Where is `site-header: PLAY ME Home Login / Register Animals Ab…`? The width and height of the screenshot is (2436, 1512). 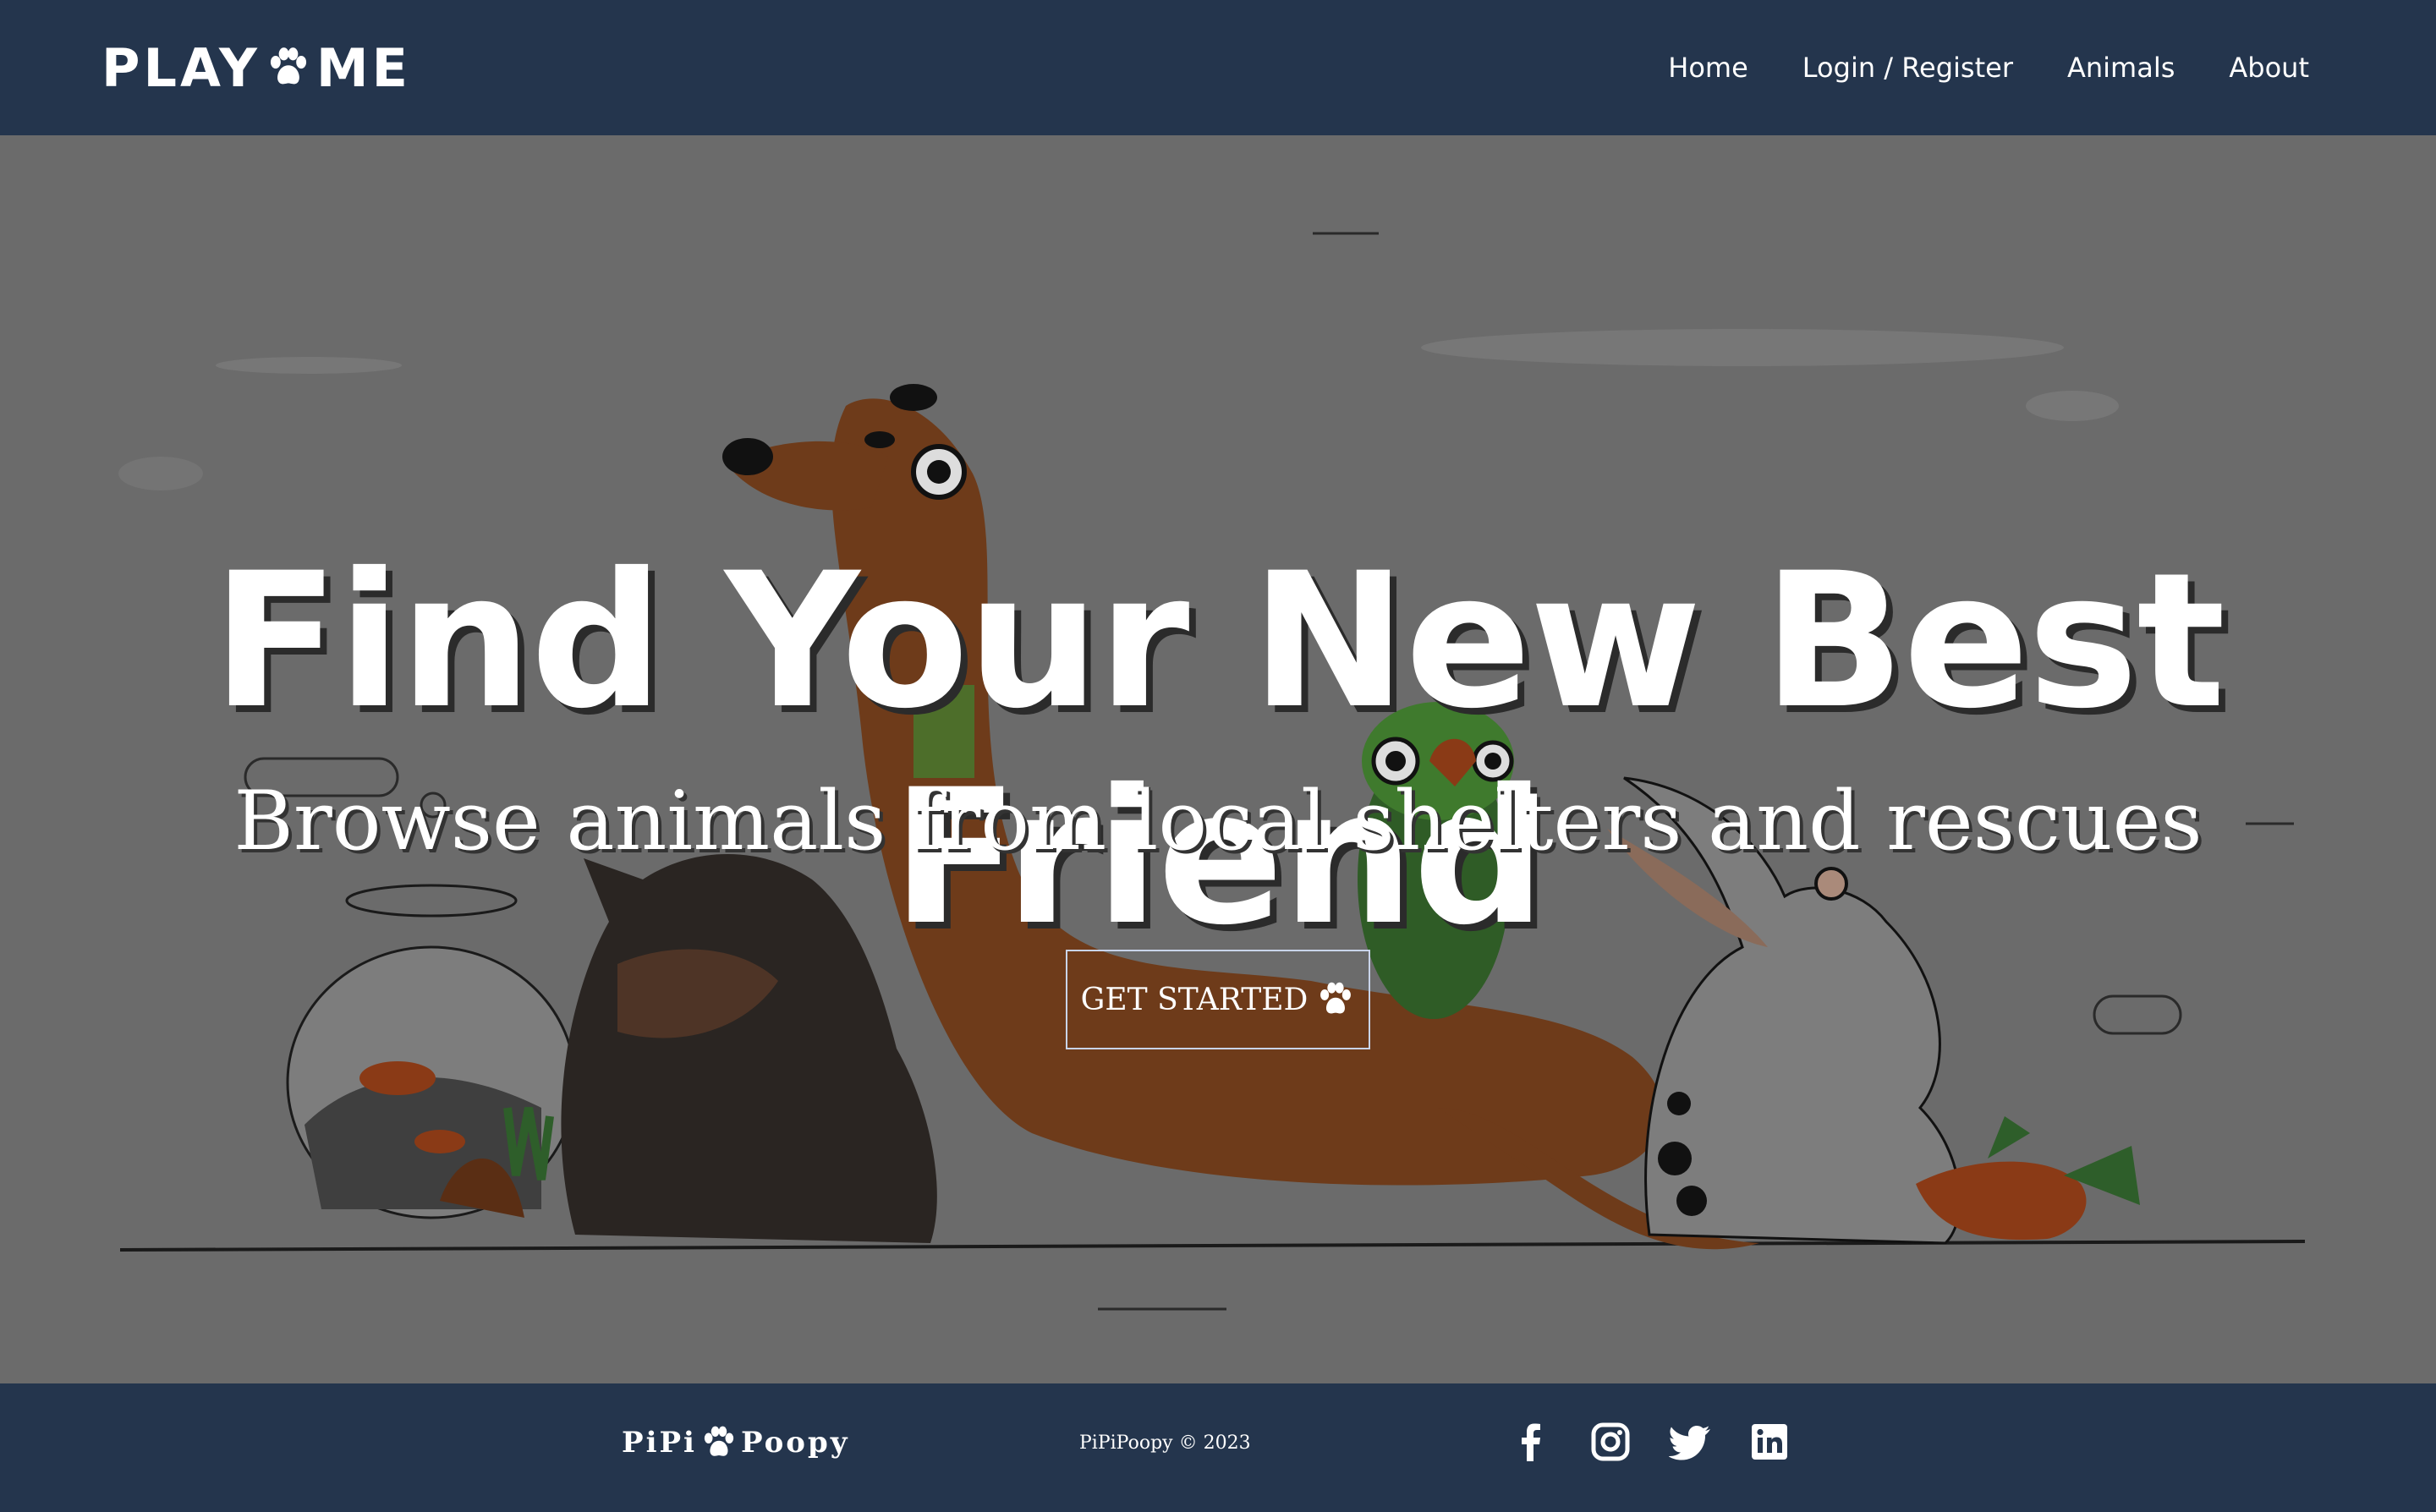 site-header: PLAY ME Home Login / Register Animals Ab… is located at coordinates (1218, 67).